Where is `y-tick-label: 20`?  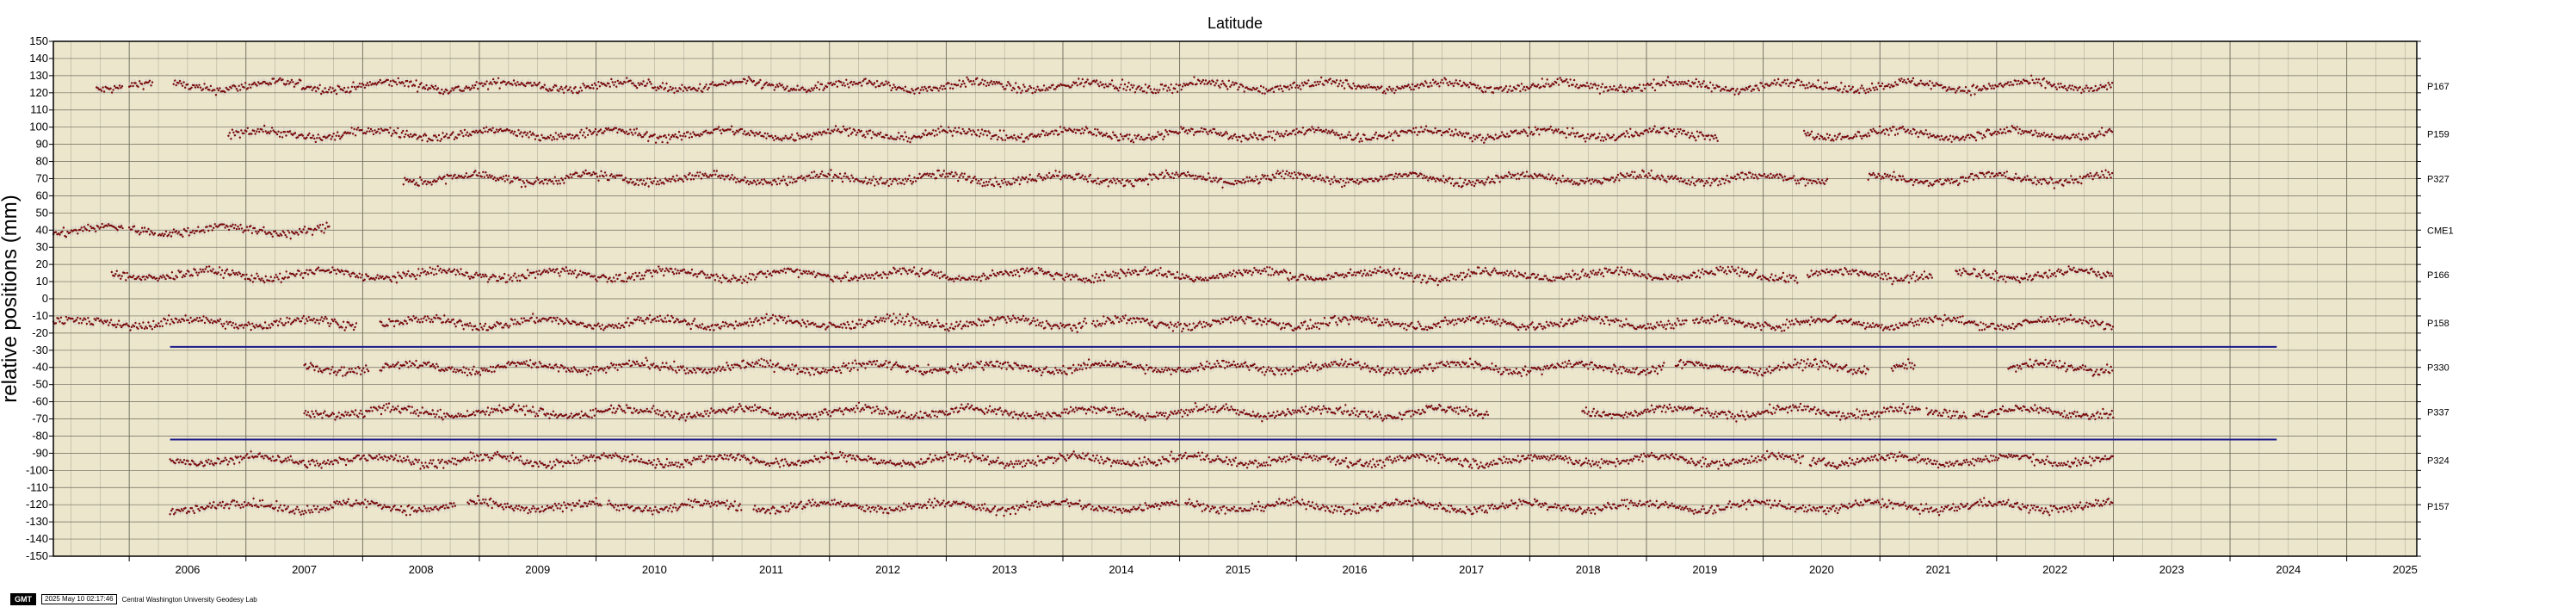
y-tick-label: 20 is located at coordinates (42, 263).